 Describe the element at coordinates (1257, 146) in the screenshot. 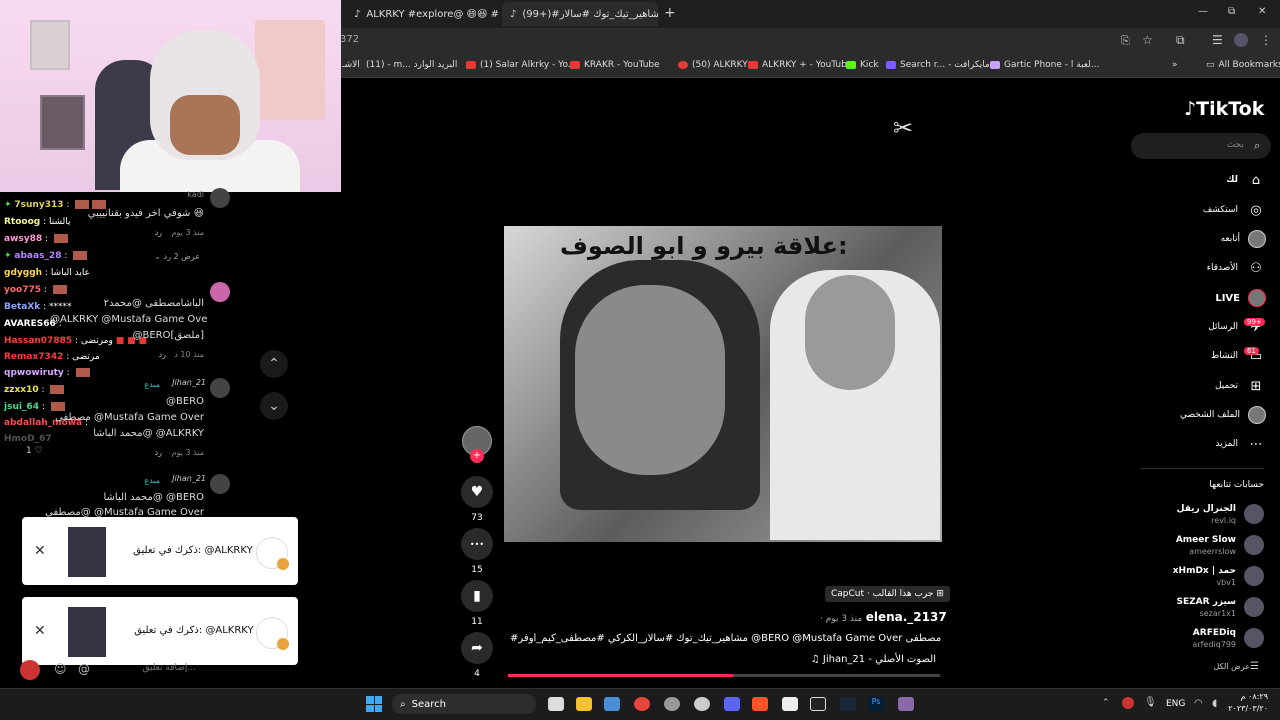

I see `search-icon: ⌕` at that location.